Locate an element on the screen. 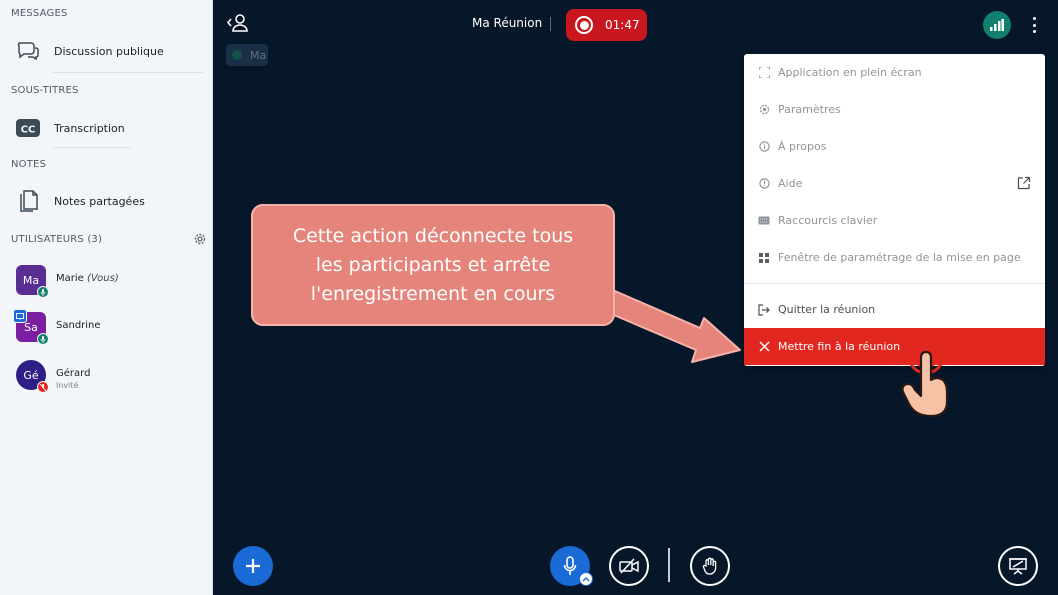 This screenshot has height=595, width=1058. menu-item-fullscreen: Application en plein écran is located at coordinates (894, 72).